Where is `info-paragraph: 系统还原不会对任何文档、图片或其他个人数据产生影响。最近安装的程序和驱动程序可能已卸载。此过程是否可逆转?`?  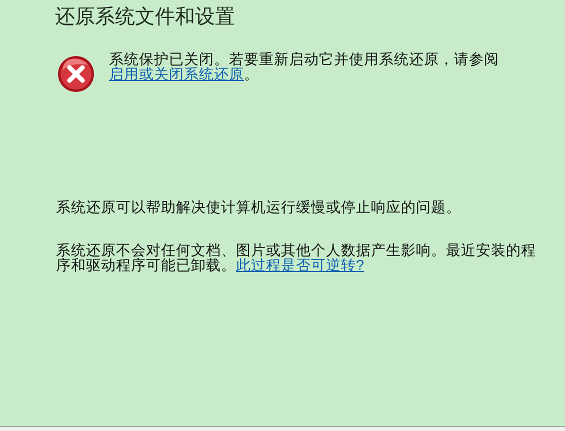
info-paragraph: 系统还原不会对任何文档、图片或其他个人数据产生影响。最近安装的程序和驱动程序可能已卸载。此过程是否可逆转? is located at coordinates (296, 259).